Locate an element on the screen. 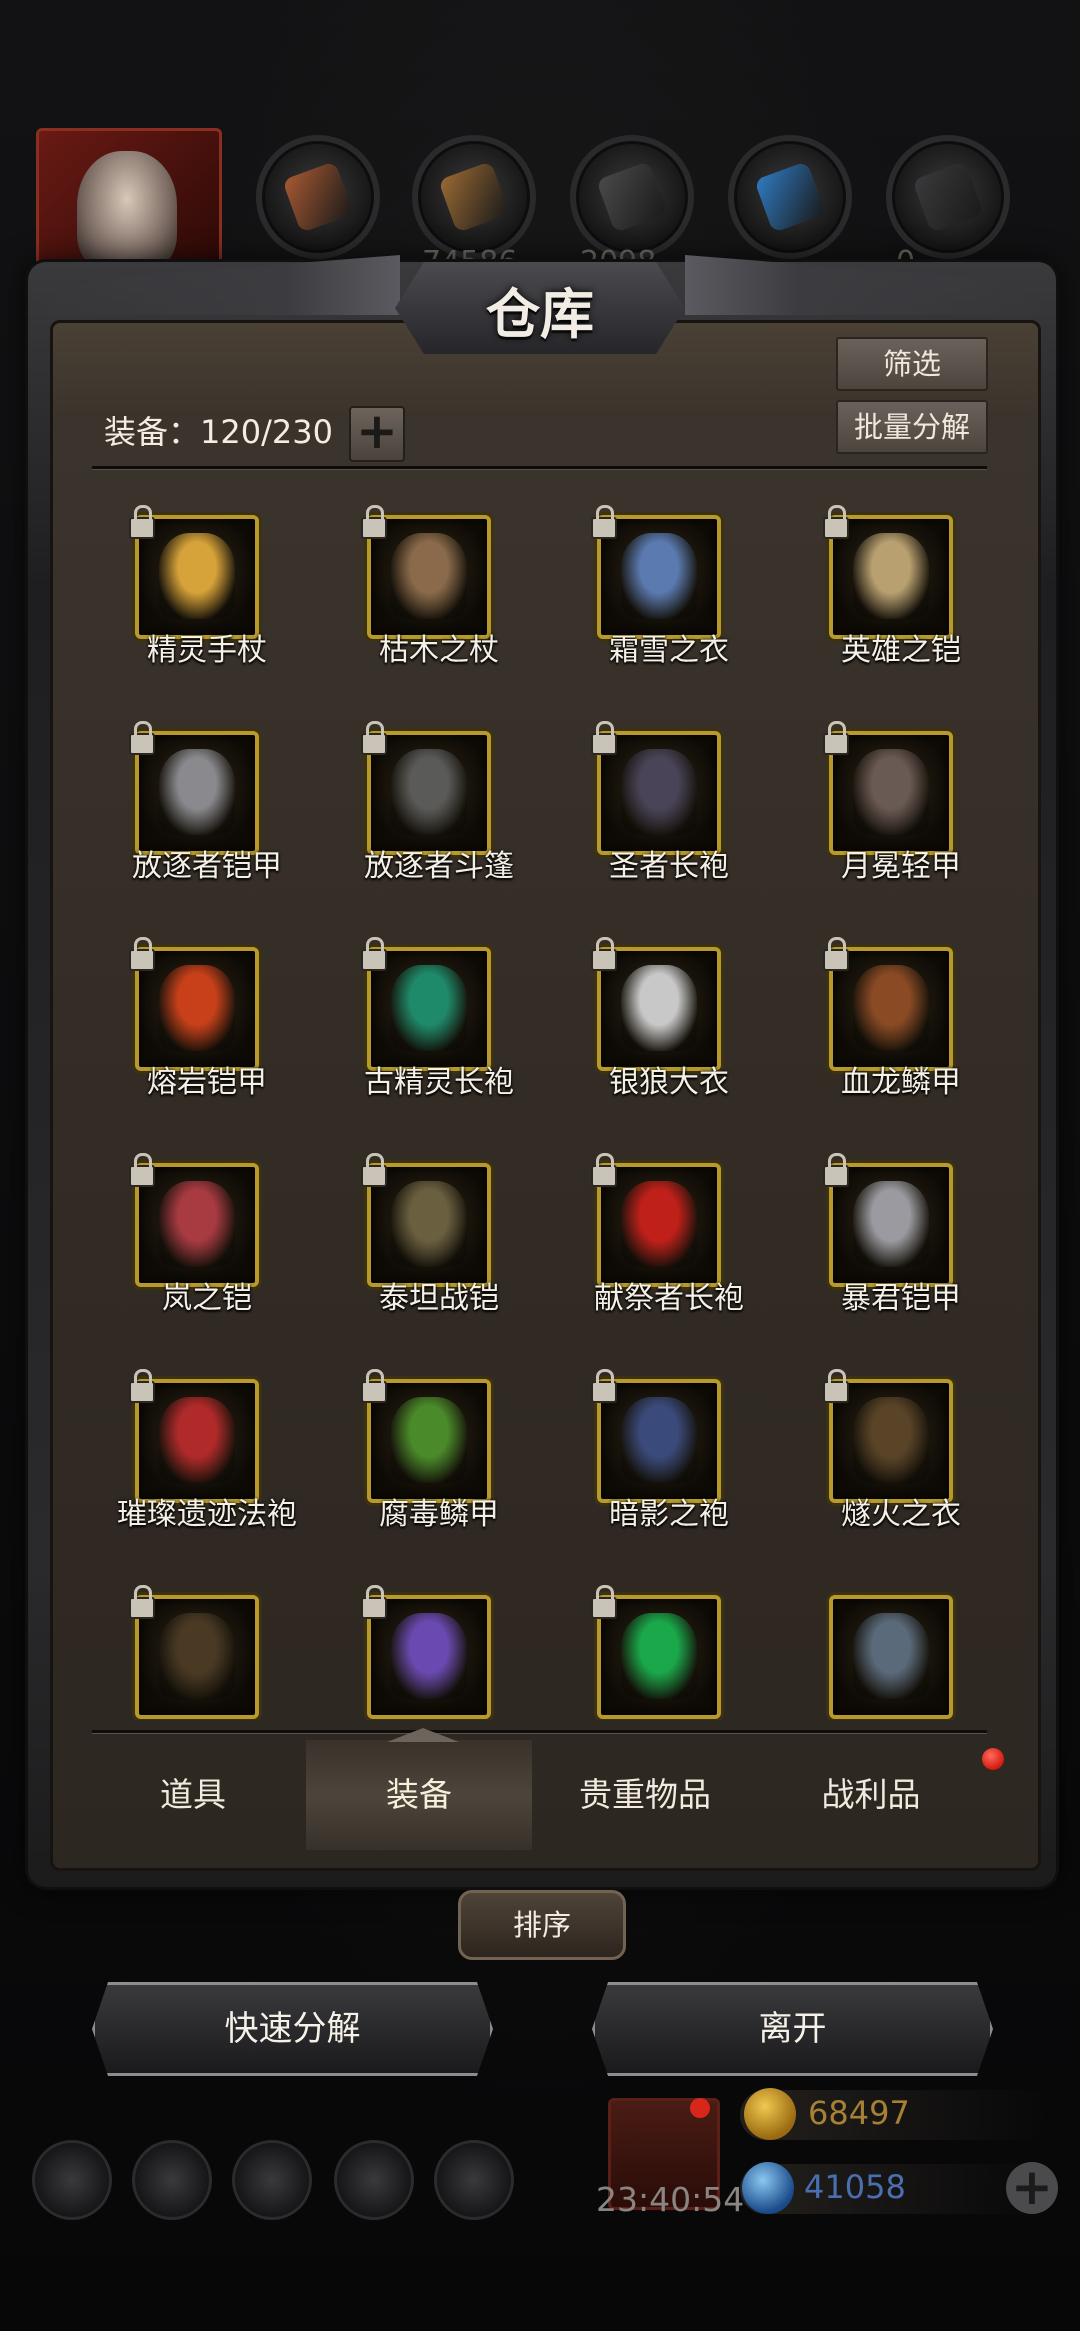  saint-robe-icon is located at coordinates (659, 792).